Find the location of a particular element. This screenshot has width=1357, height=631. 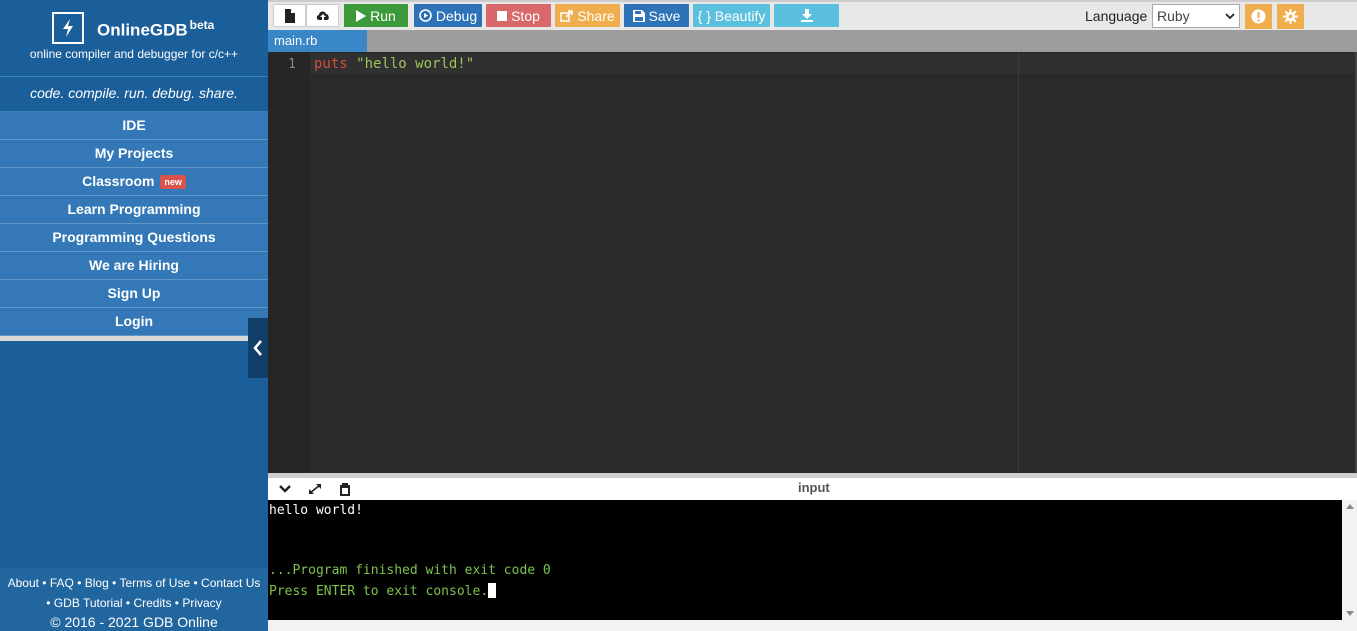

sidebar-item-we-are-hiring: We are Hiring is located at coordinates (134, 266).